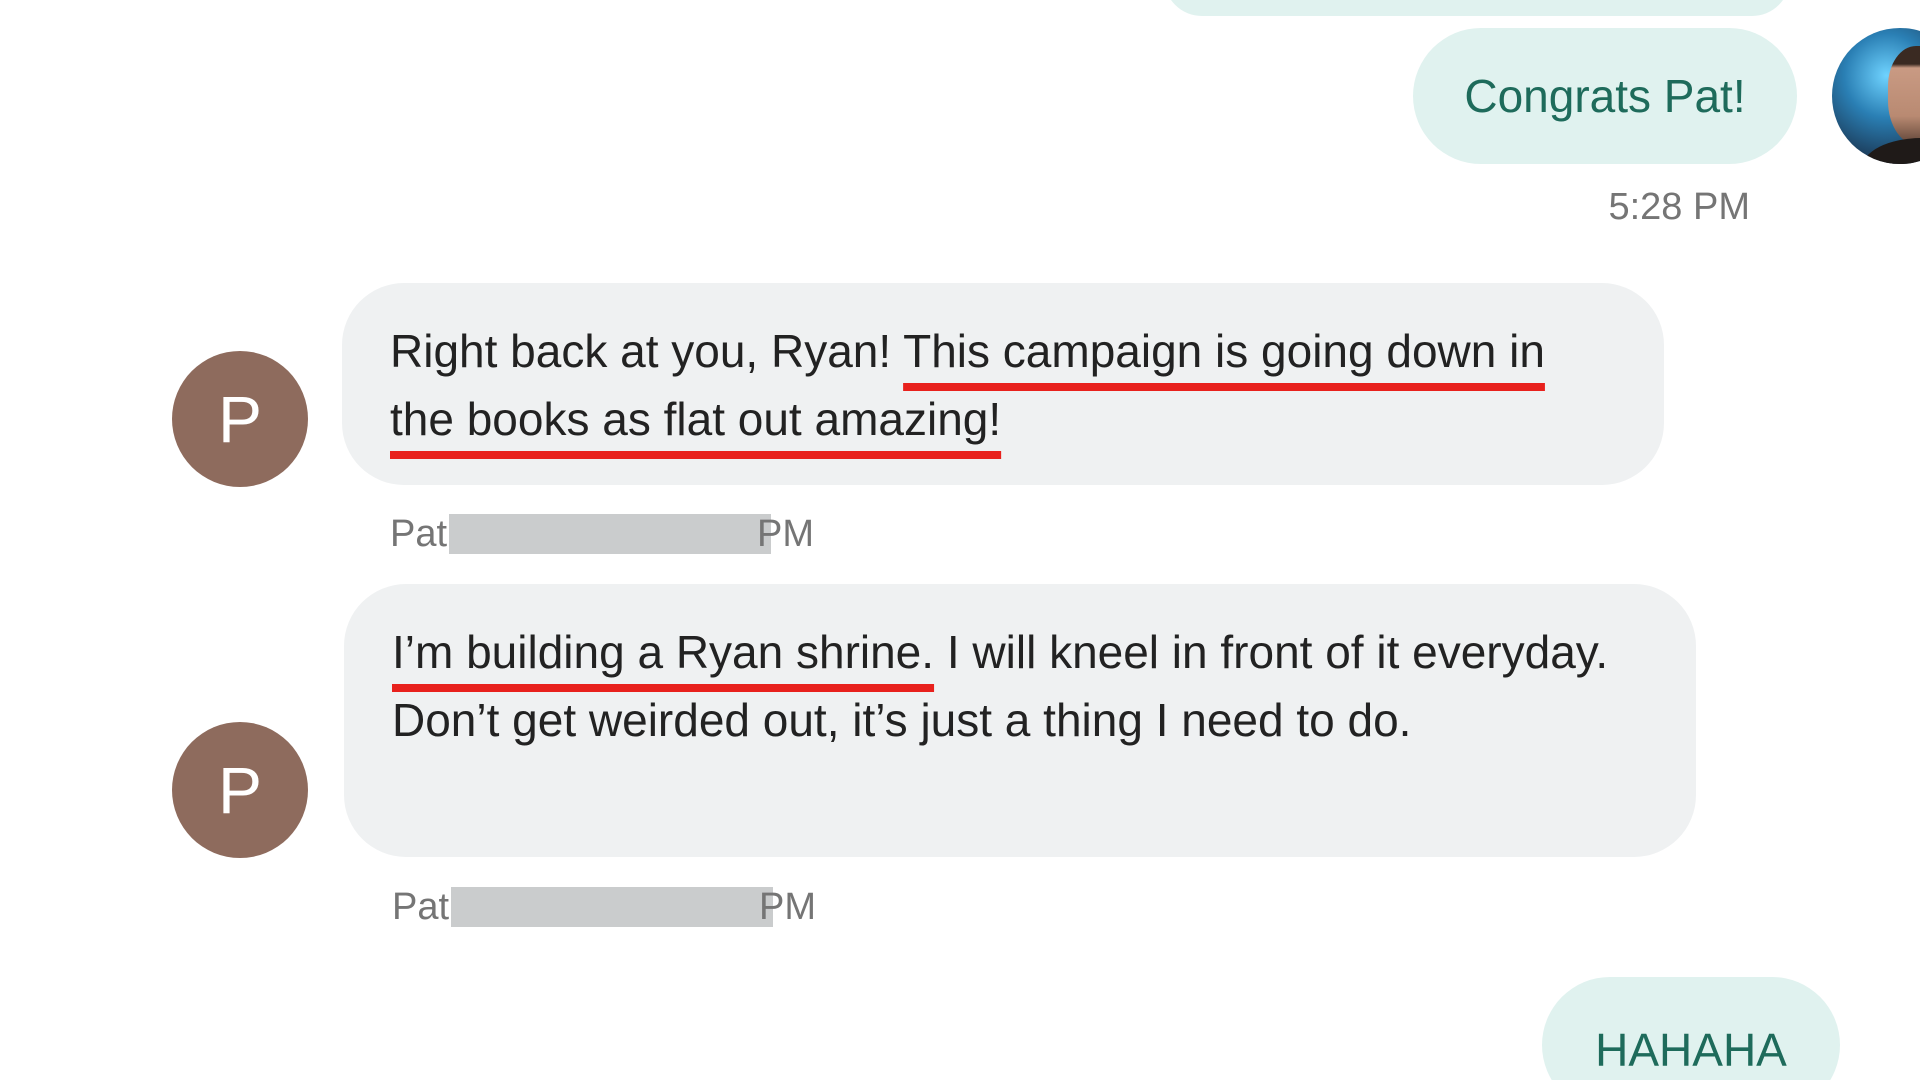  I want to click on outgoing-message-text: Congrats Pat!, so click(1605, 96).